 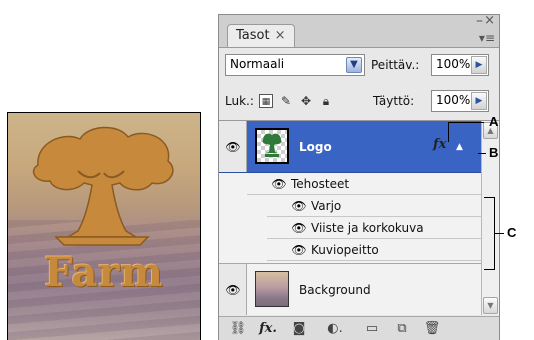 I want to click on effect-row-pattern-overlay: 👁︎ Kuviopeitto, so click(x=374, y=250).